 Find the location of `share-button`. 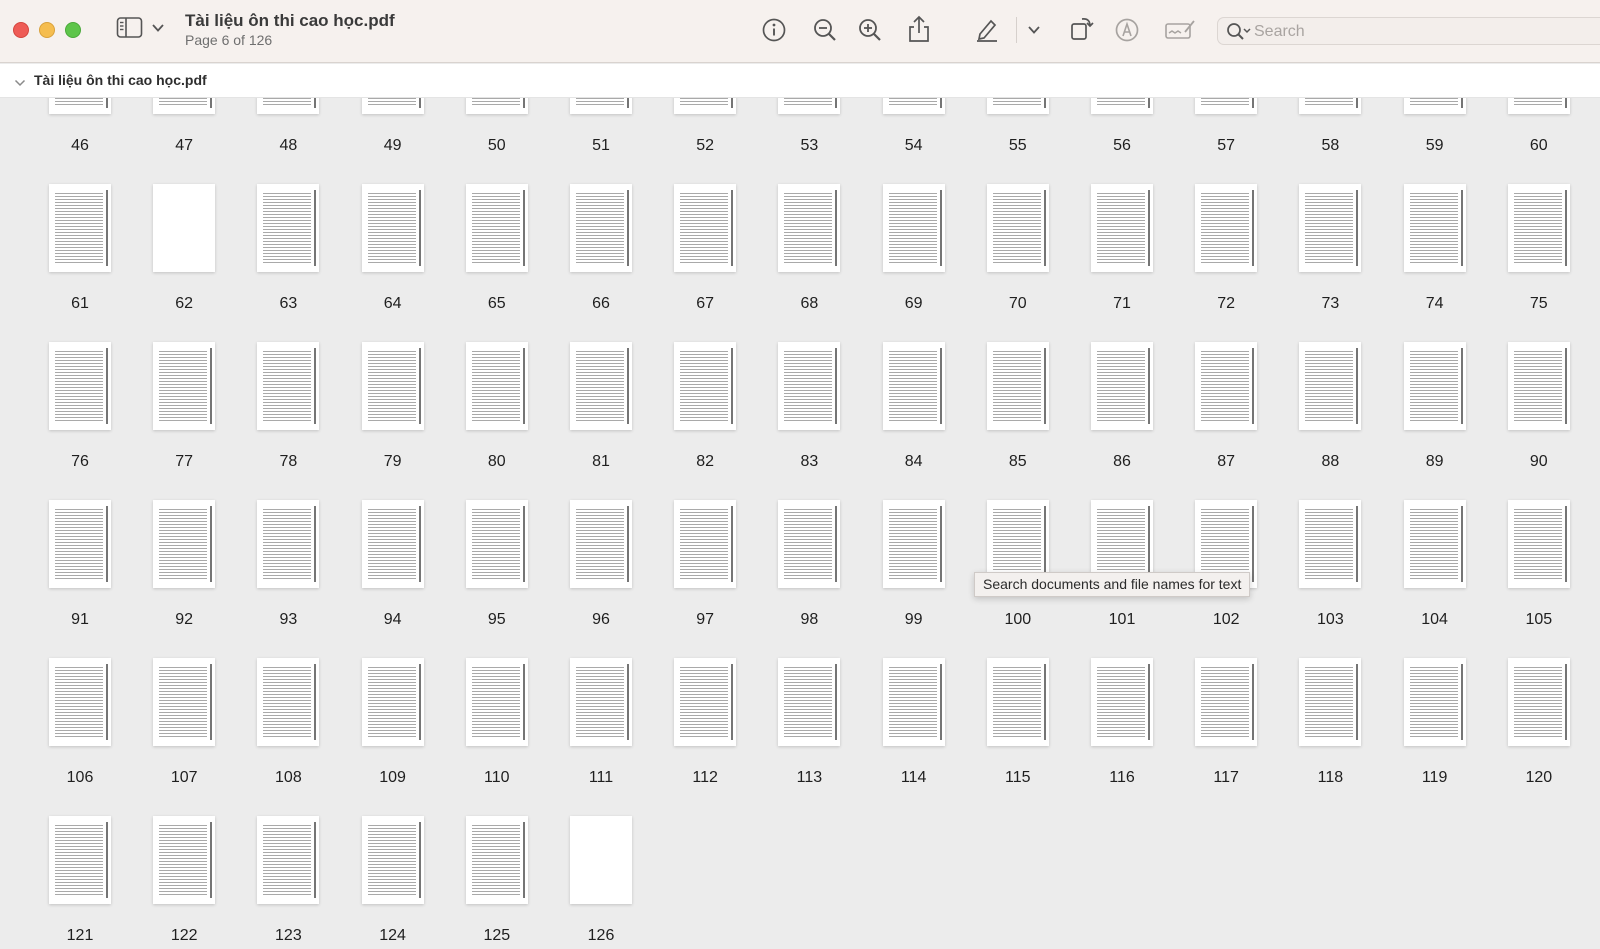

share-button is located at coordinates (919, 29).